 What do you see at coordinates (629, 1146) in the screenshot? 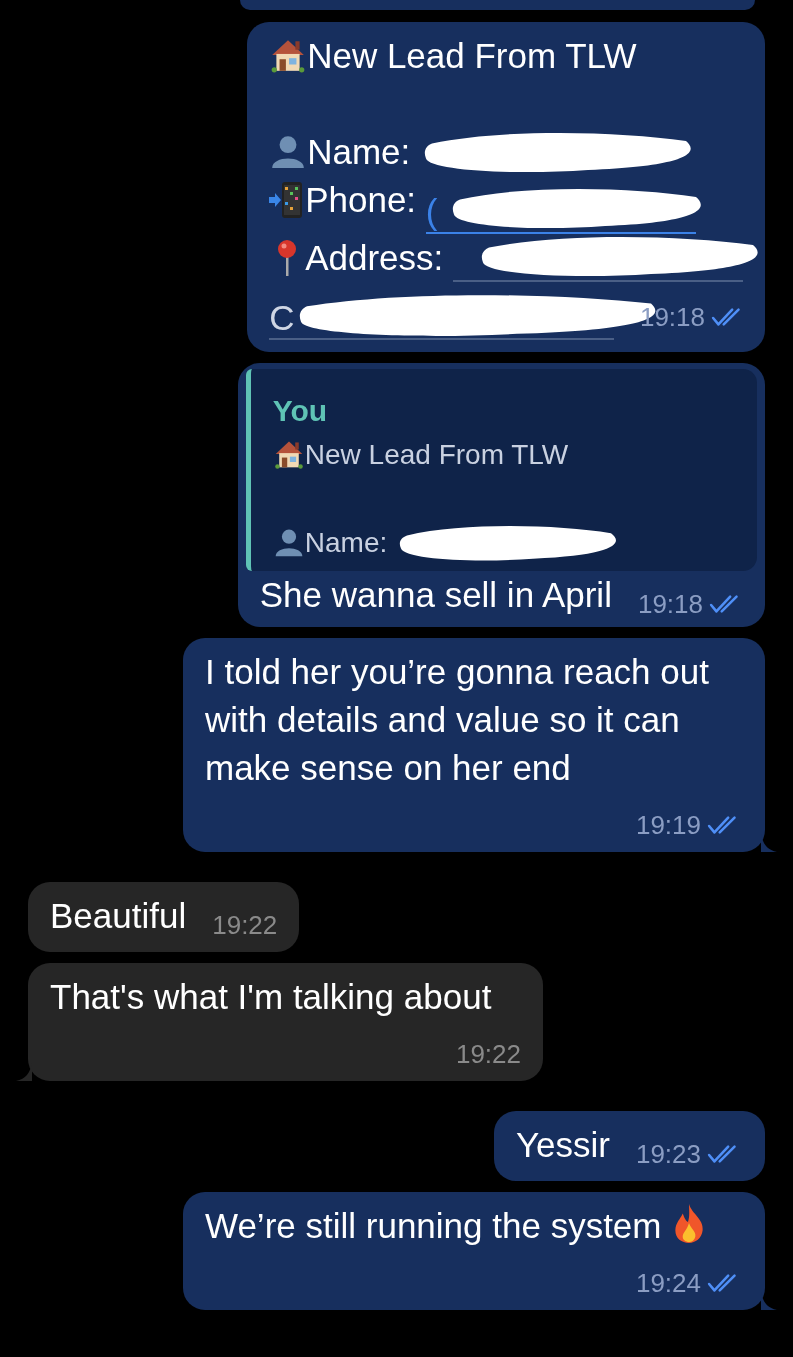
I see `message-bubble: Yessir 19:23` at bounding box center [629, 1146].